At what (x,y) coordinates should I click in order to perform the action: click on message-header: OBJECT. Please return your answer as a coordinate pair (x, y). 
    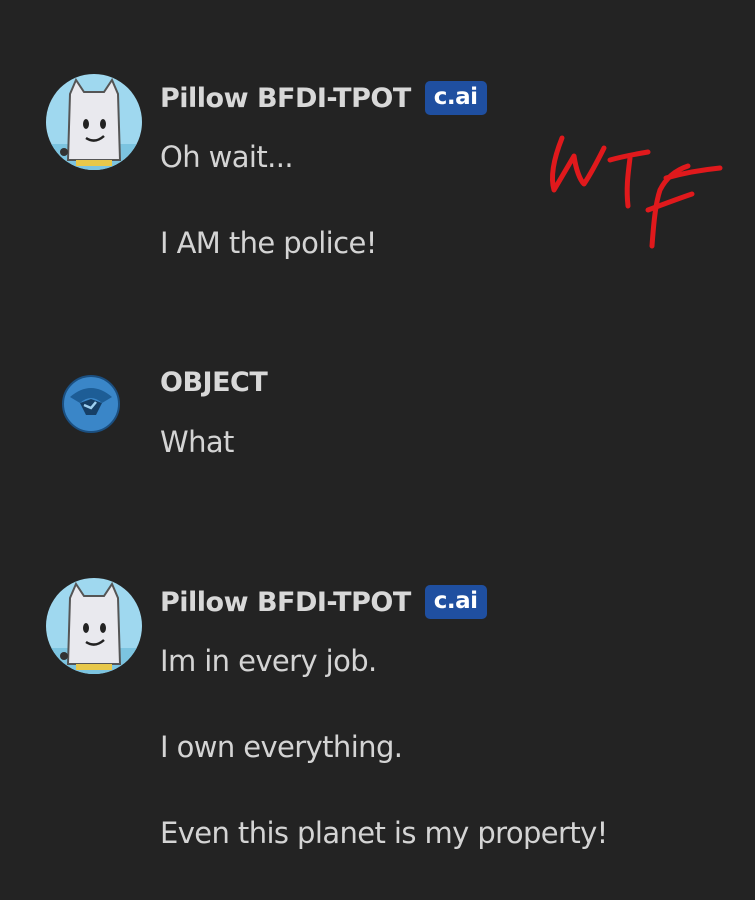
    Looking at the image, I should click on (214, 382).